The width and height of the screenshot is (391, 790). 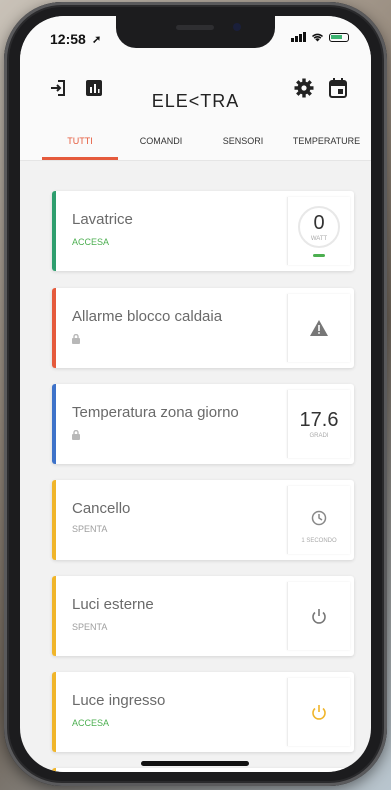 I want to click on wifi-icon, so click(x=317, y=37).